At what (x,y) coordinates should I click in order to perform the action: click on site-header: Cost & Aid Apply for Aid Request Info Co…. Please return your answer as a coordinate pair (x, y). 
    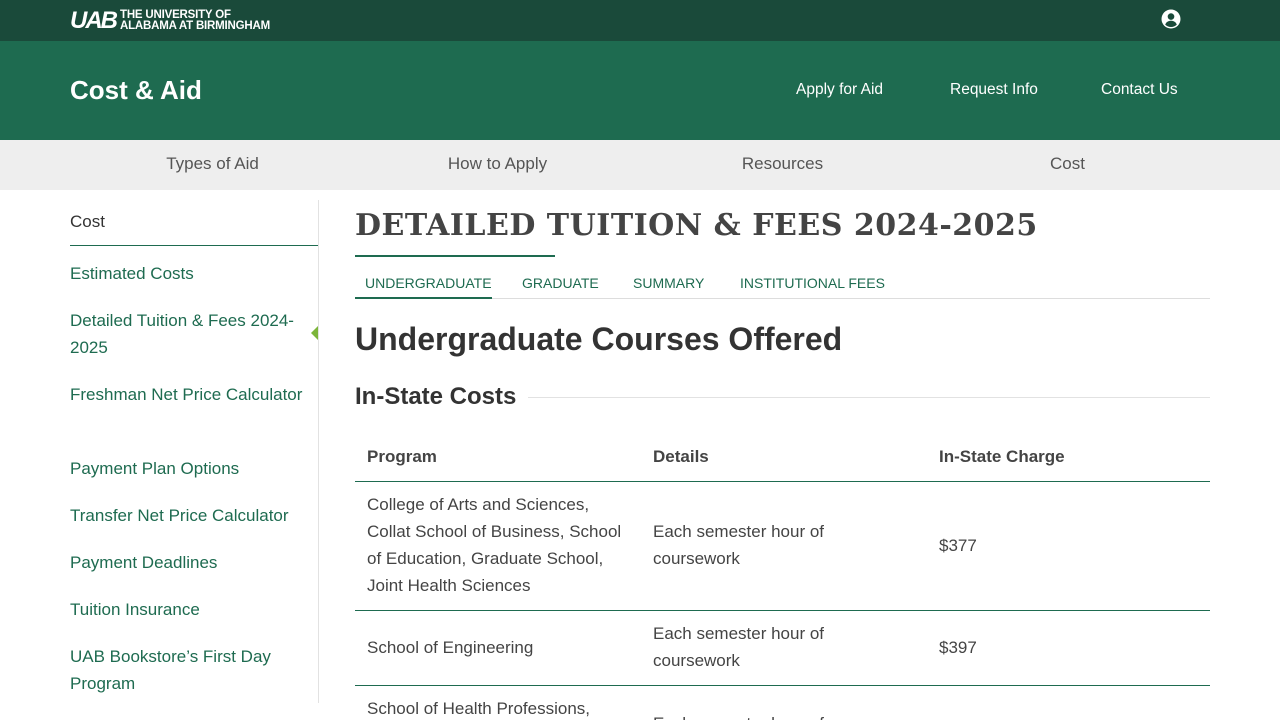
    Looking at the image, I should click on (640, 90).